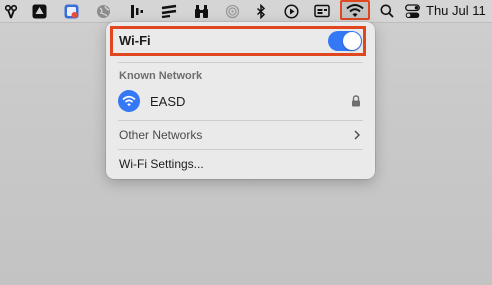 This screenshot has width=492, height=285. Describe the element at coordinates (137, 11) in the screenshot. I see `audio-bars-icon` at that location.